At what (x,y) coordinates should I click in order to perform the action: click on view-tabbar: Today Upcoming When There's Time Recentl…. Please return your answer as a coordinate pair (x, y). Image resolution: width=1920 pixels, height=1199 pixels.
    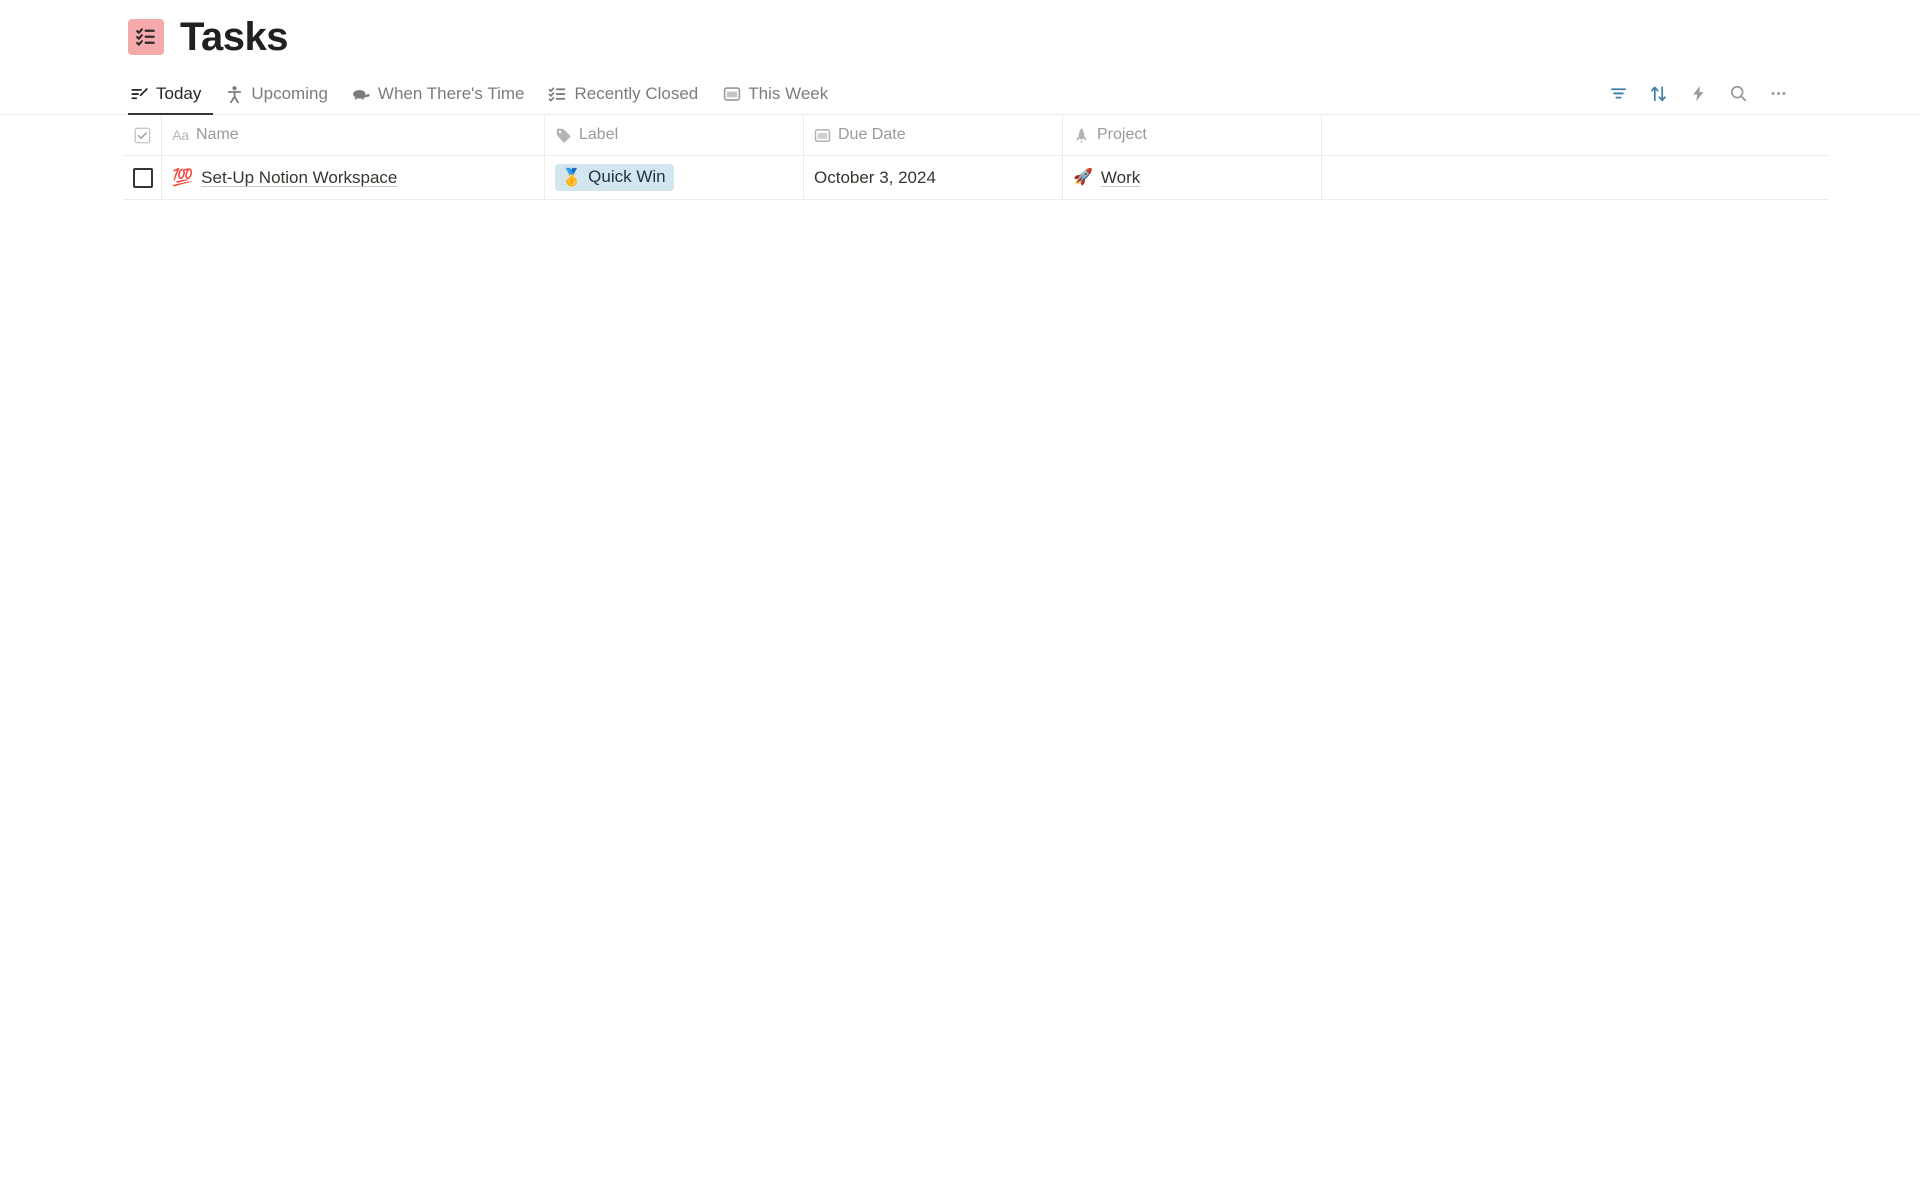
    Looking at the image, I should click on (960, 94).